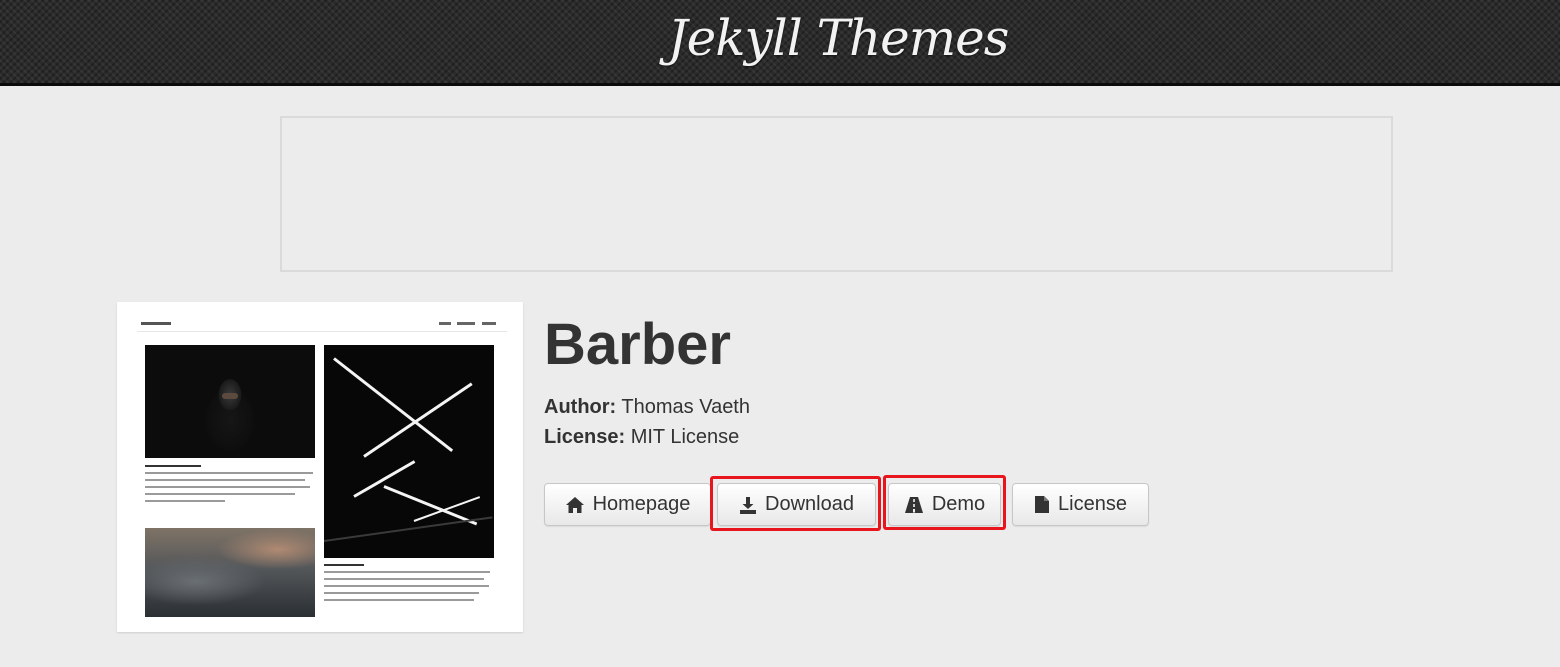  Describe the element at coordinates (637, 344) in the screenshot. I see `theme-title: Barber` at that location.